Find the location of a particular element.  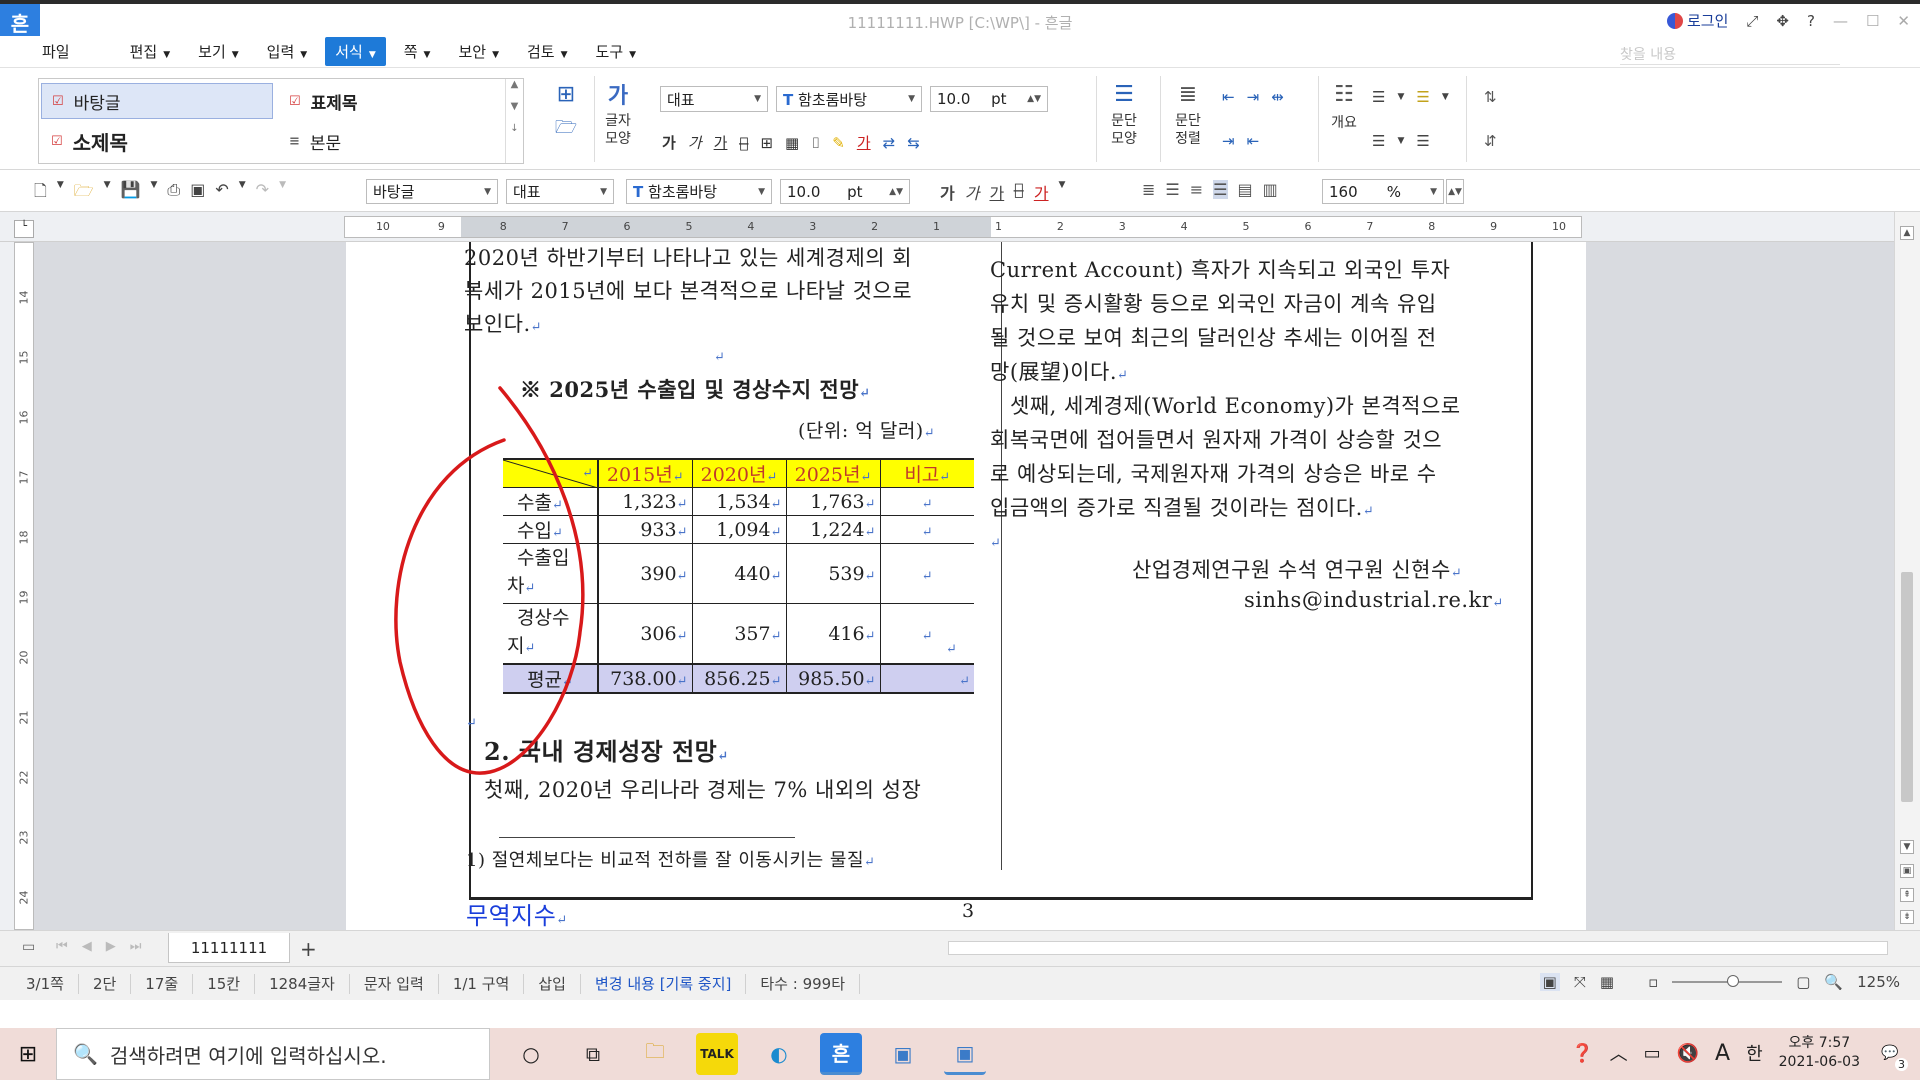

align-split-icon: ▥ is located at coordinates (1270, 189).